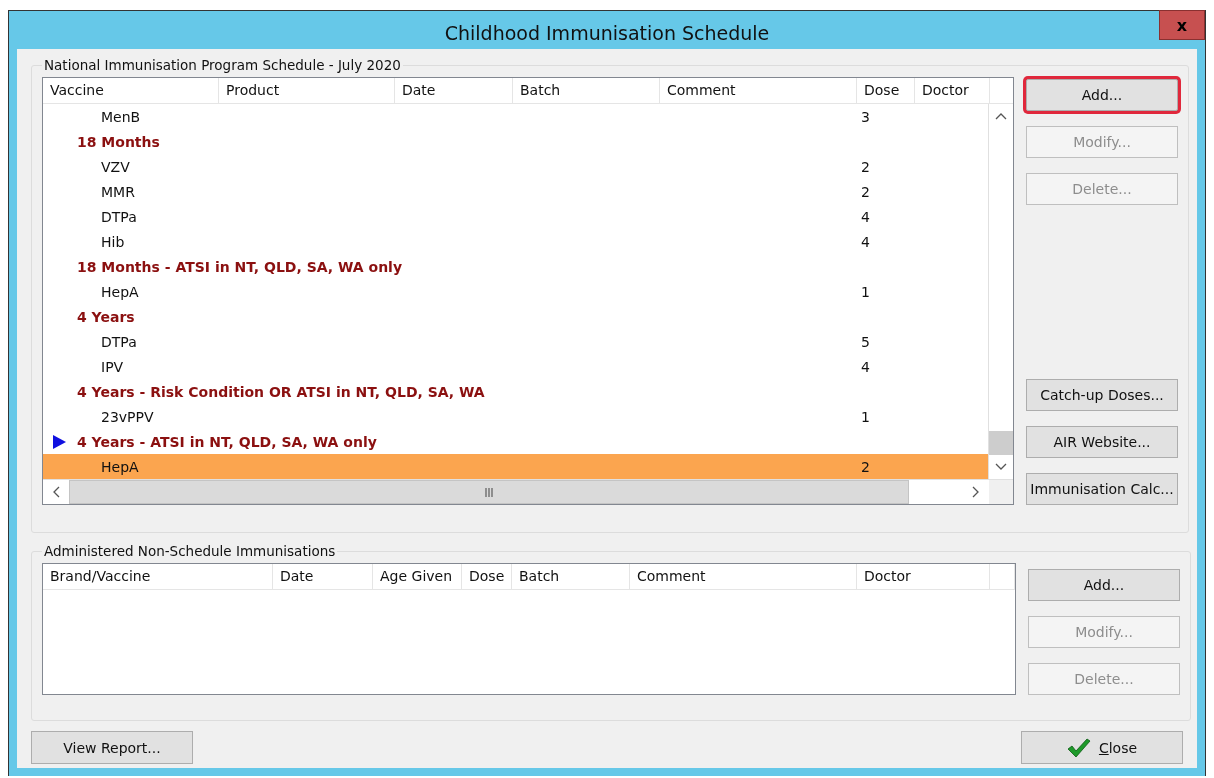  I want to click on schedule-row: 23vPPV 1, so click(515, 416).